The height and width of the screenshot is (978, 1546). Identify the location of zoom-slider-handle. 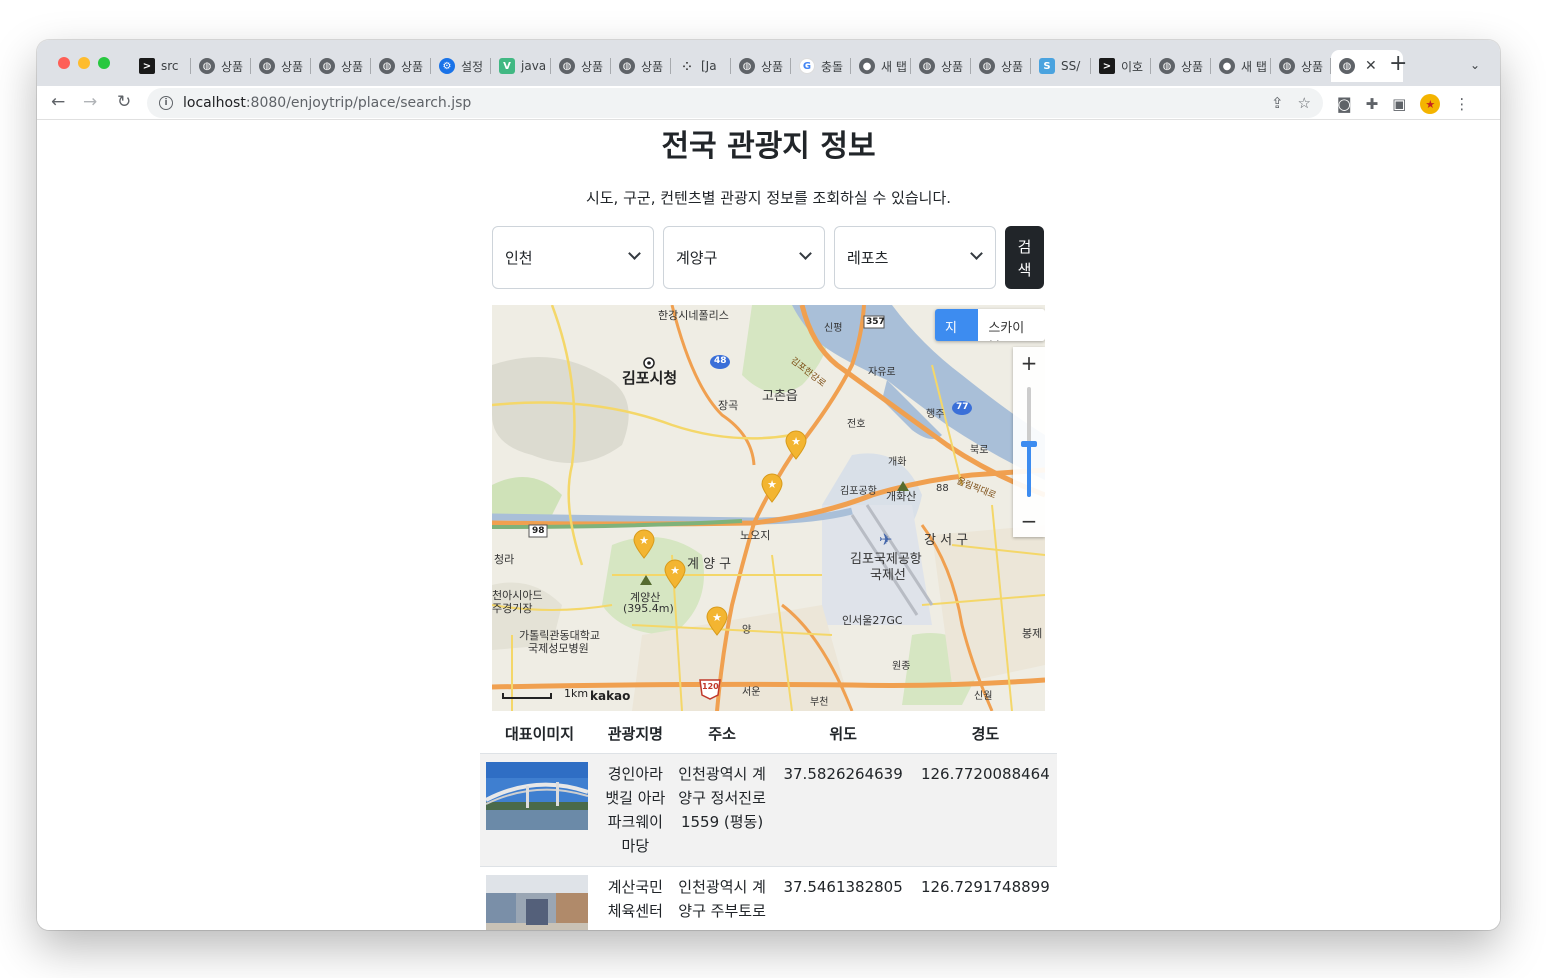
(1029, 444).